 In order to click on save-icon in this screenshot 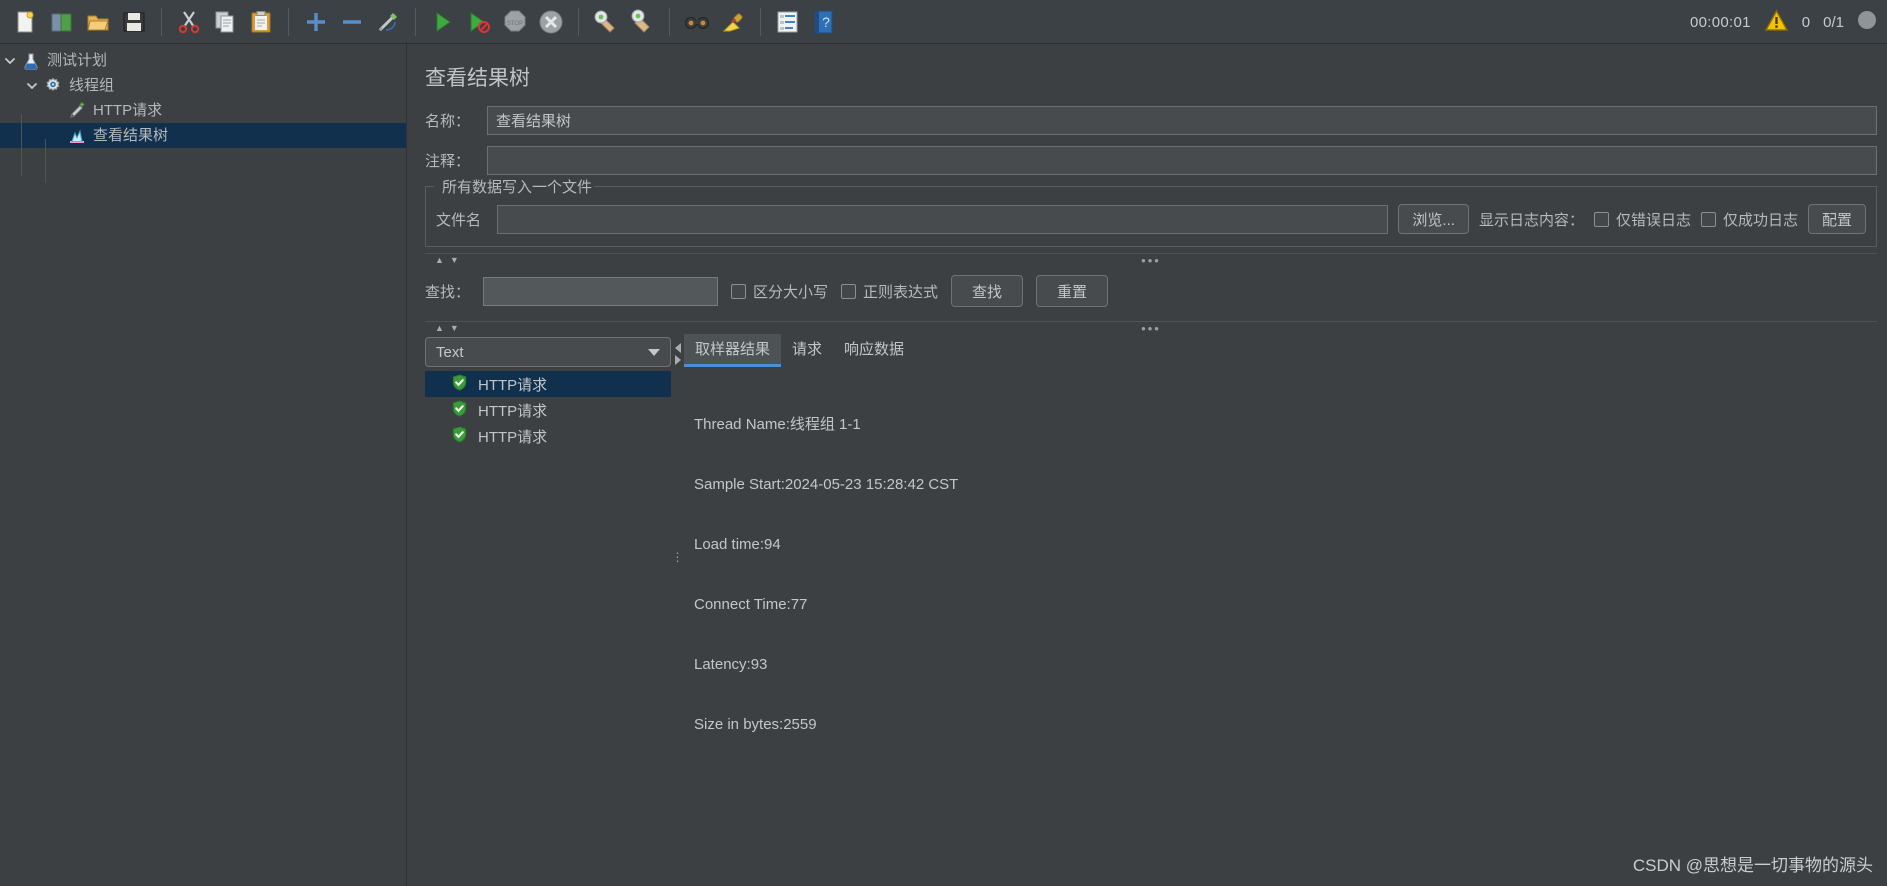, I will do `click(134, 22)`.